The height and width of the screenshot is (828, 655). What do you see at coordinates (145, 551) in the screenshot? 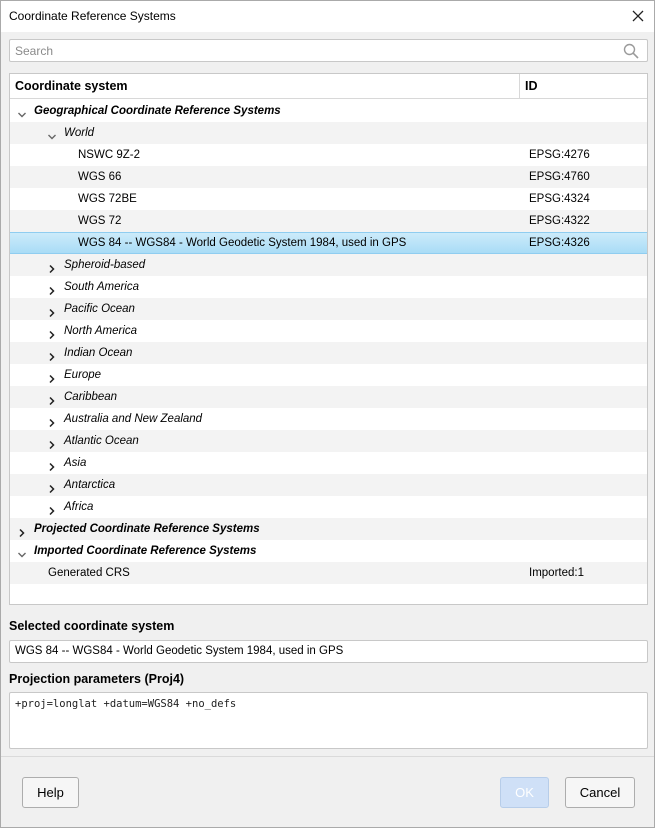
I see `tree-row-label: Imported Coordinate Reference Systems` at bounding box center [145, 551].